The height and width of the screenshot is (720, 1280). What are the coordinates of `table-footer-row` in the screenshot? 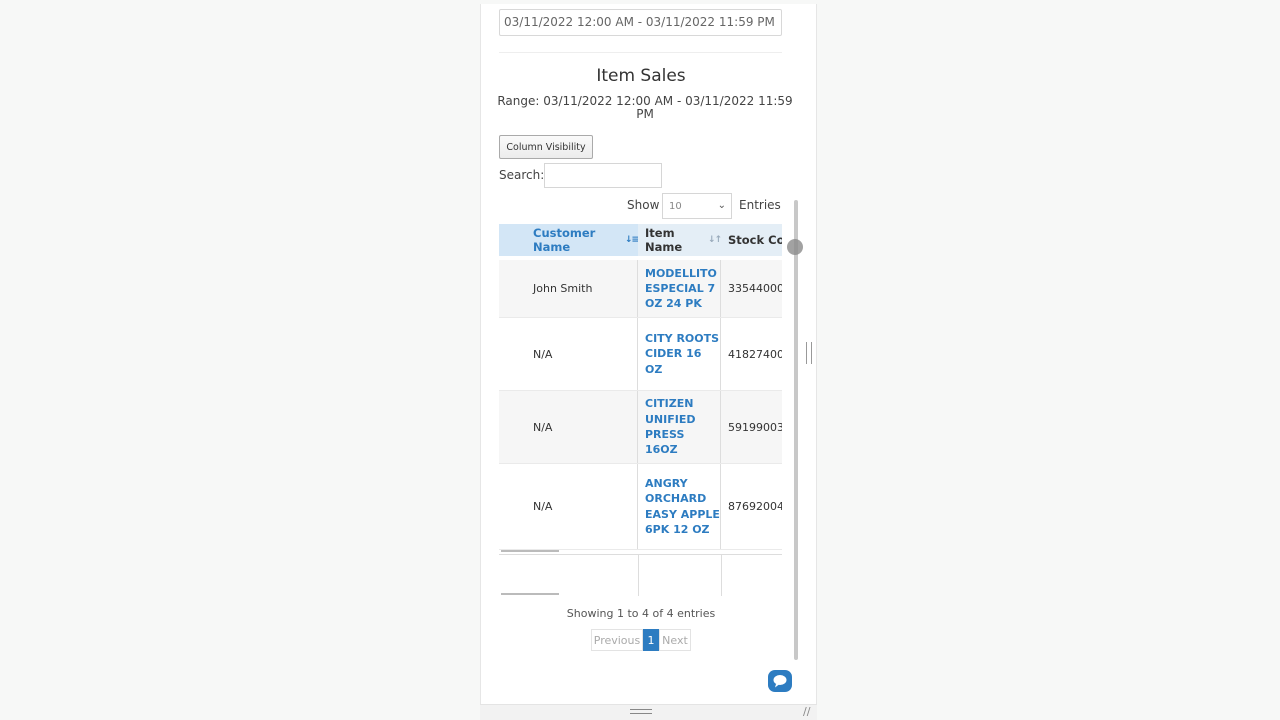 It's located at (640, 575).